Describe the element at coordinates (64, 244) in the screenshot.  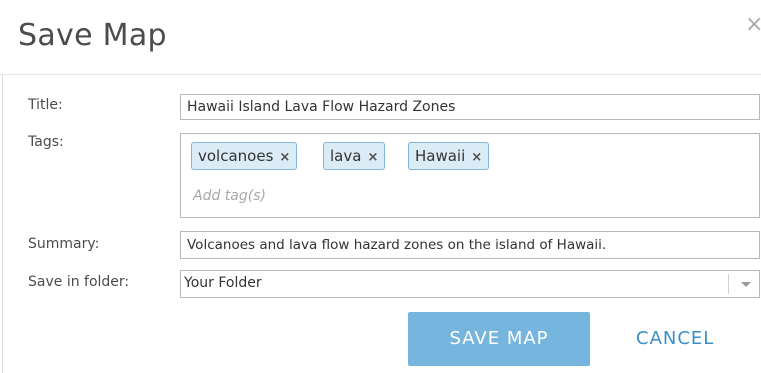
I see `summary-label: Summary:` at that location.